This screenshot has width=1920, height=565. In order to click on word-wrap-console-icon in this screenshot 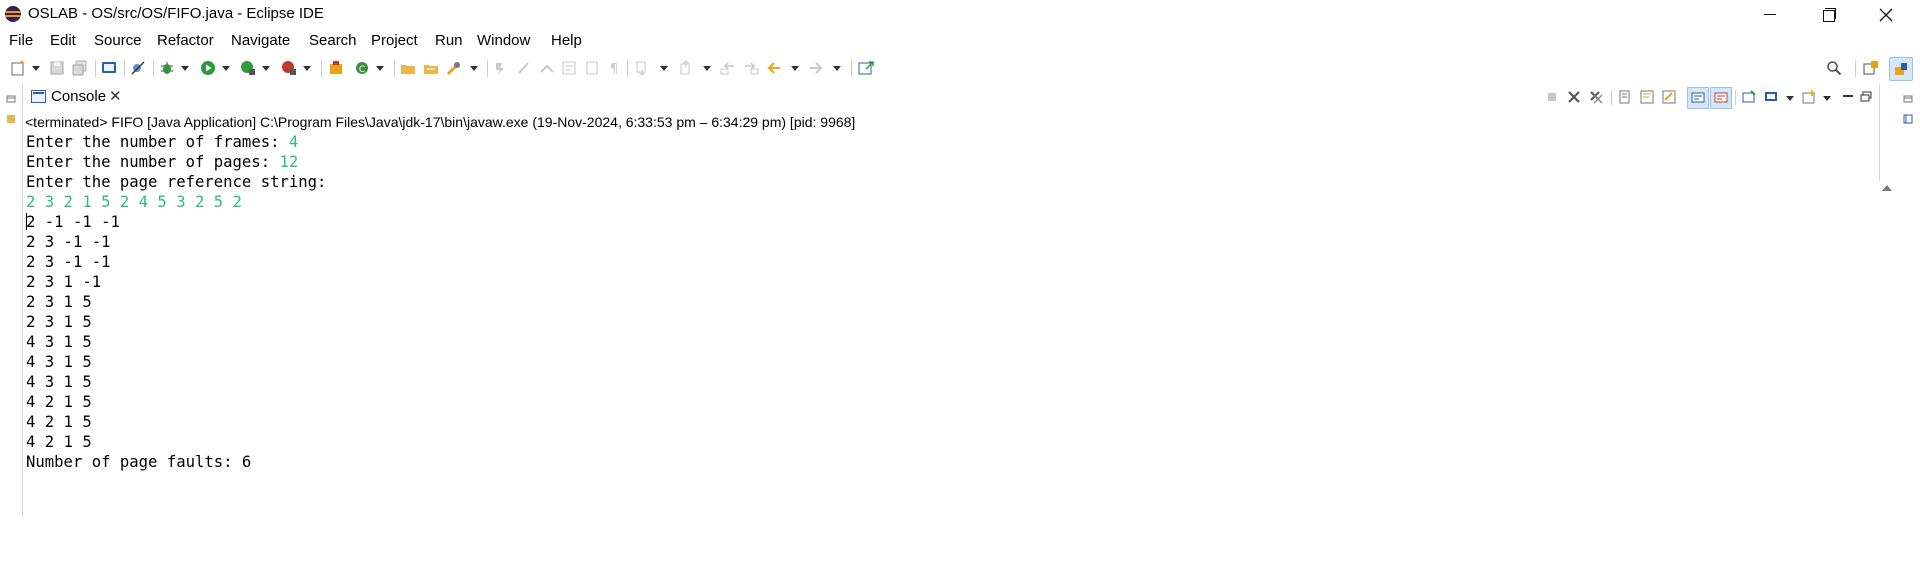, I will do `click(1647, 97)`.